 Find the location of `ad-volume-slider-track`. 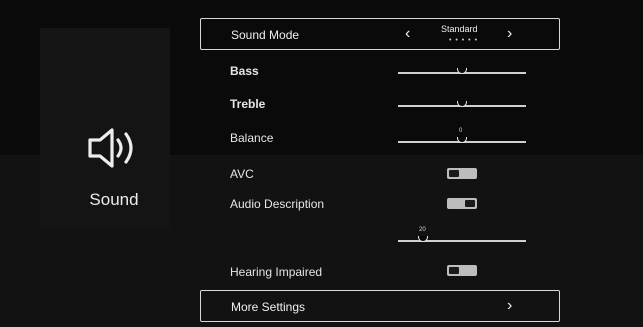

ad-volume-slider-track is located at coordinates (462, 241).